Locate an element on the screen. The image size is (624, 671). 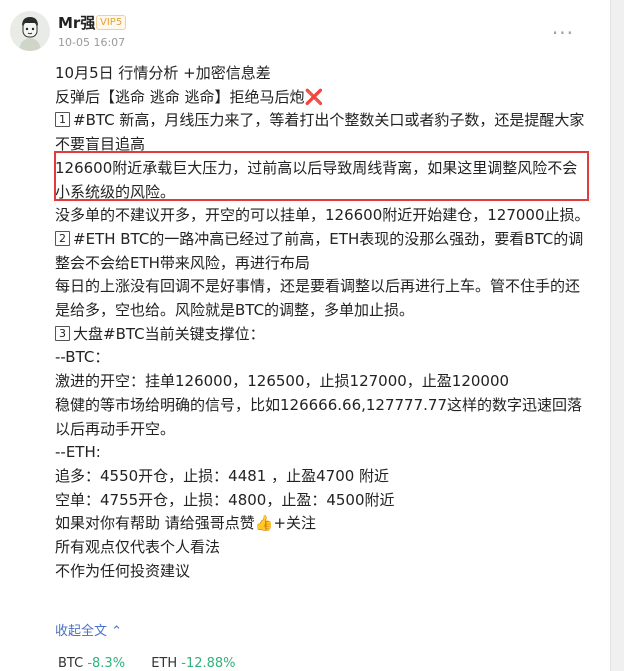
cross-mark-icon: ❌ is located at coordinates (314, 96).